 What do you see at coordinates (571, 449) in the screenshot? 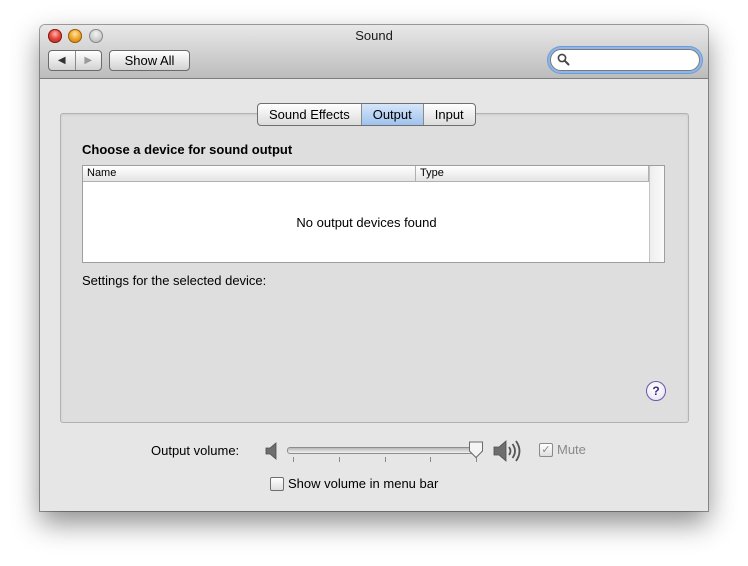
I see `mute-label: Mute` at bounding box center [571, 449].